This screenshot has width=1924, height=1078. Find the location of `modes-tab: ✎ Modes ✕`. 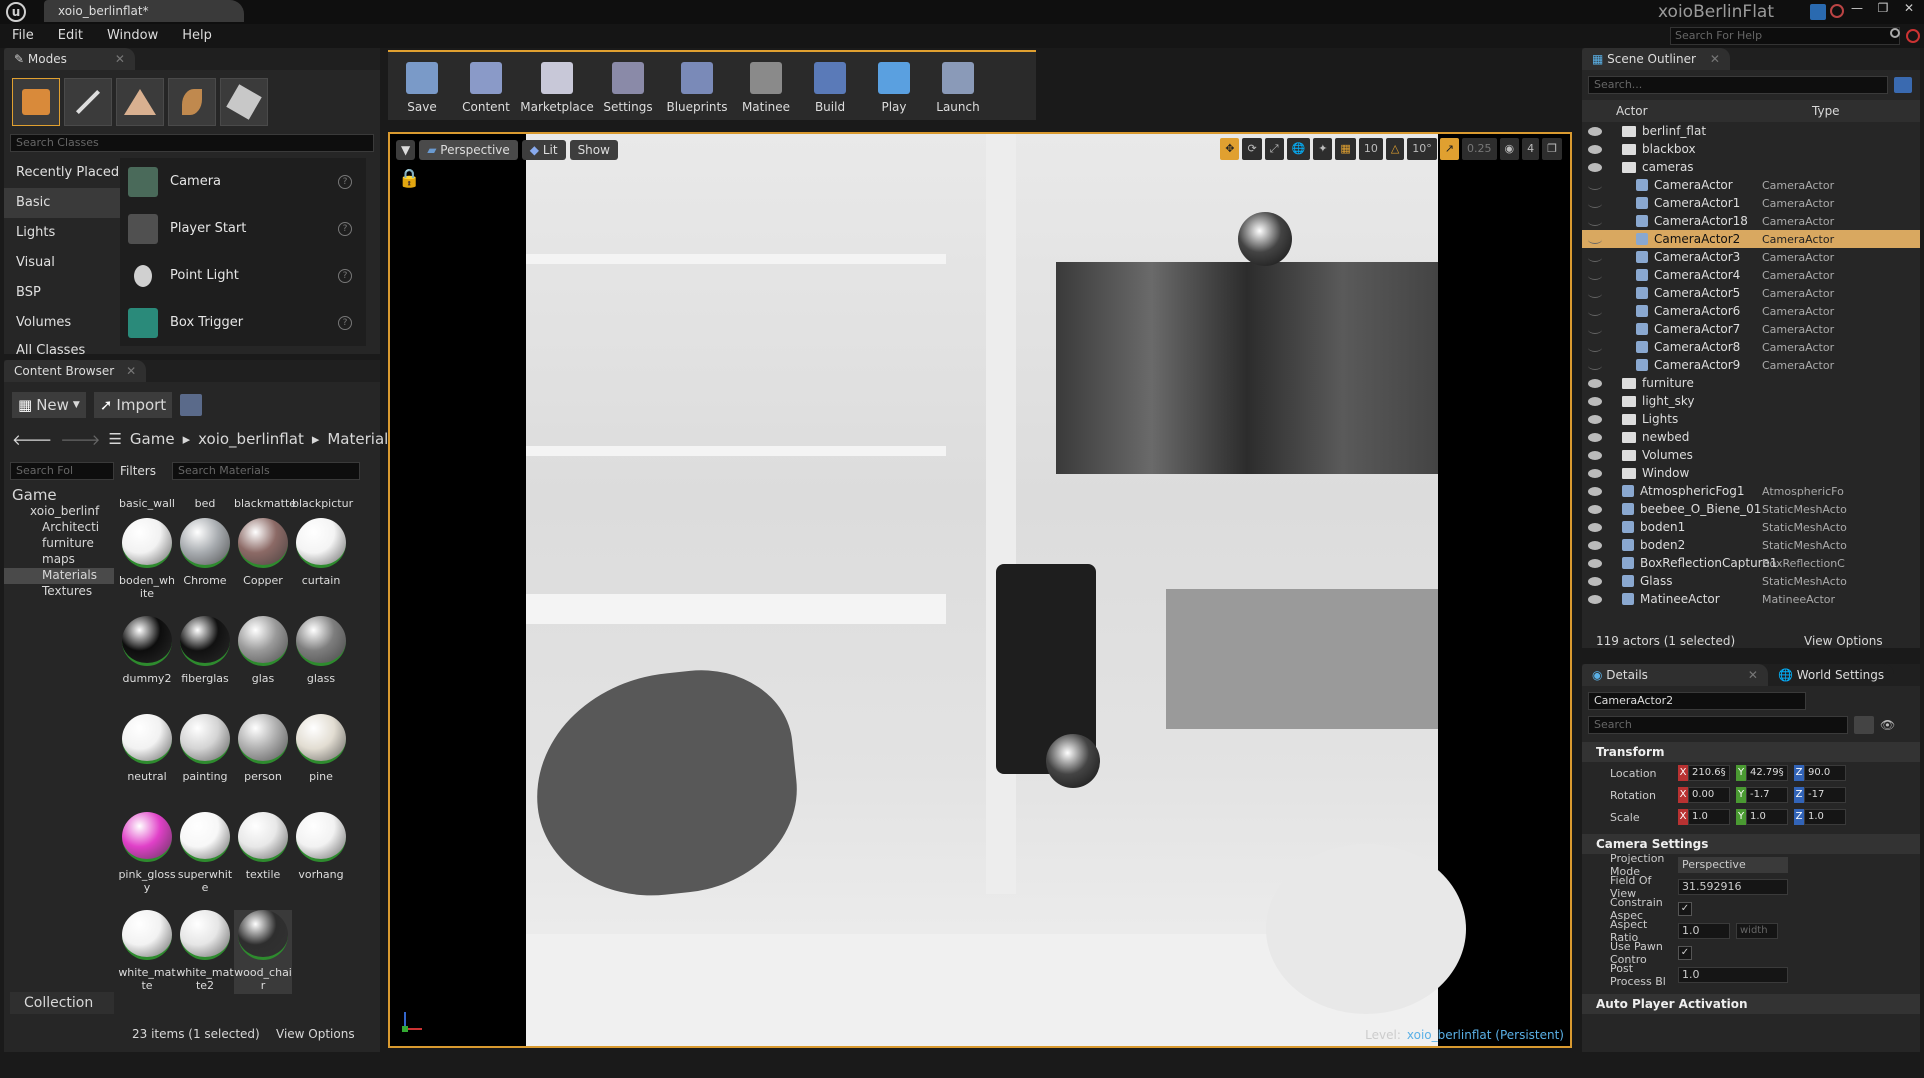

modes-tab: ✎ Modes ✕ is located at coordinates (69, 59).